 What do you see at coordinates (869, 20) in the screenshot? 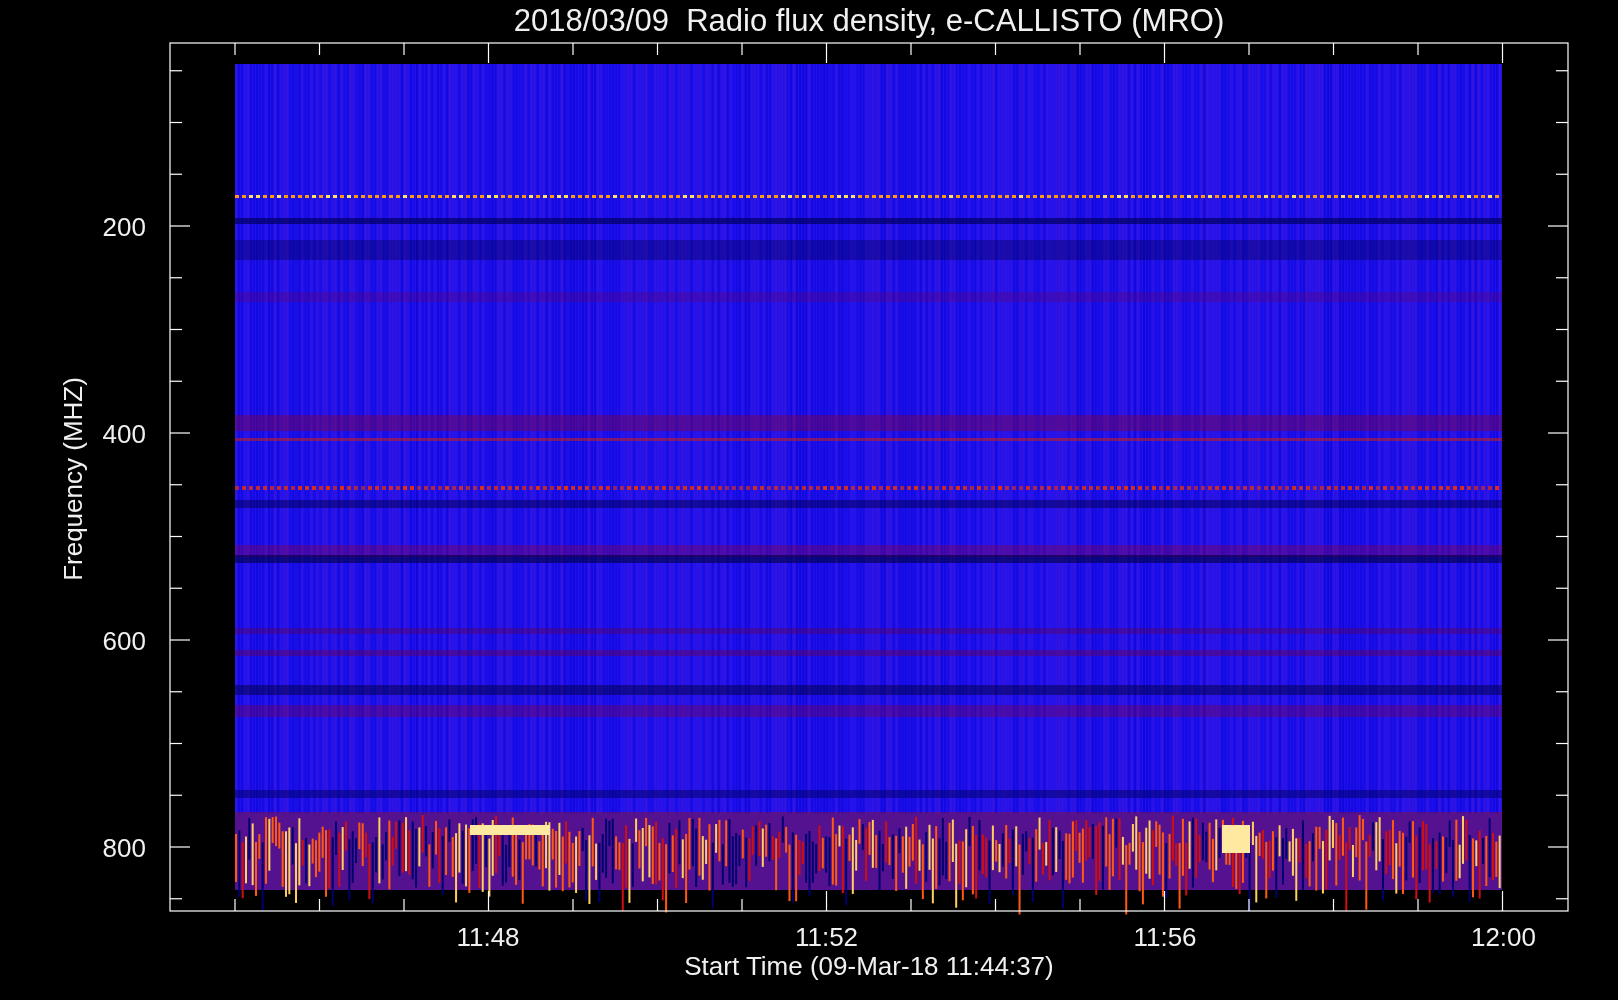
I see `chart-title: 2018/03/09 Radio flux density, e-CALLISTO (MRO)` at bounding box center [869, 20].